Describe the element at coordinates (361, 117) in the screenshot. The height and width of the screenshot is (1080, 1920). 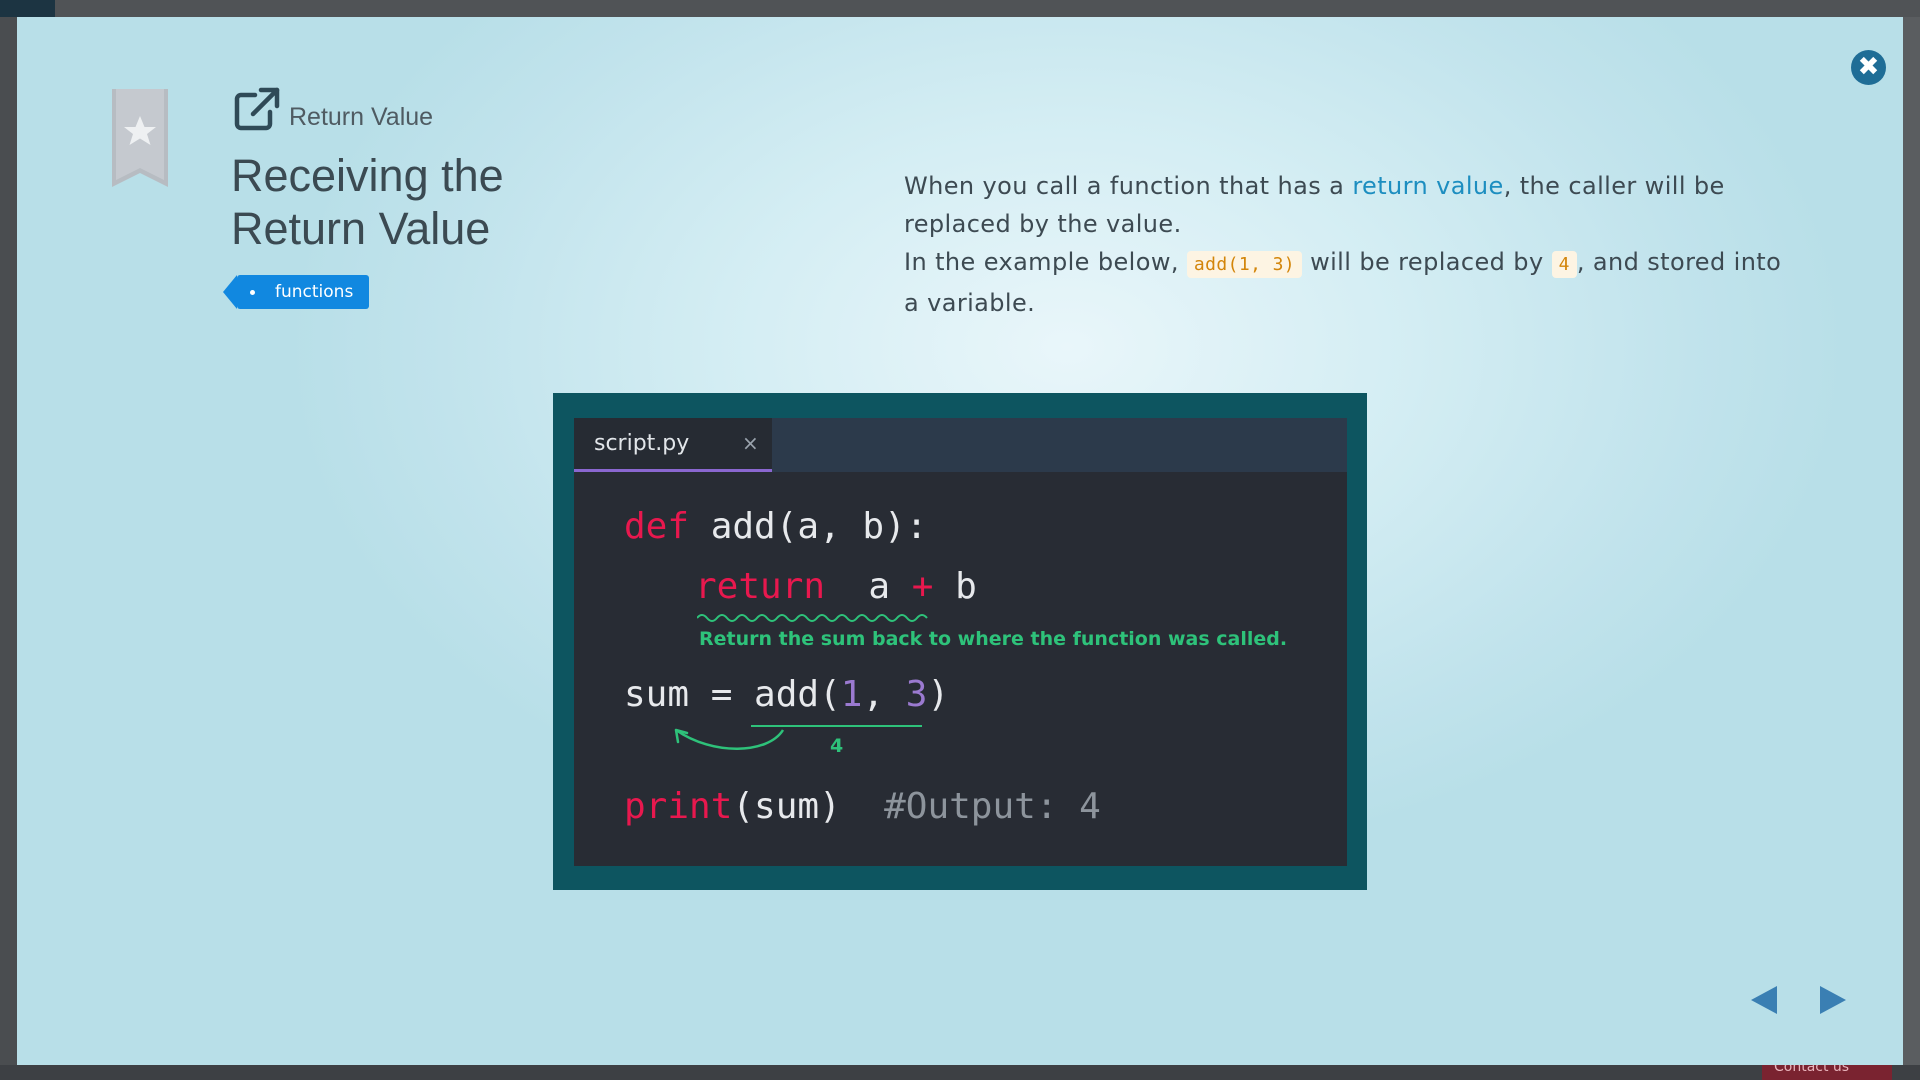
I see `lesson-label: Return Value` at that location.